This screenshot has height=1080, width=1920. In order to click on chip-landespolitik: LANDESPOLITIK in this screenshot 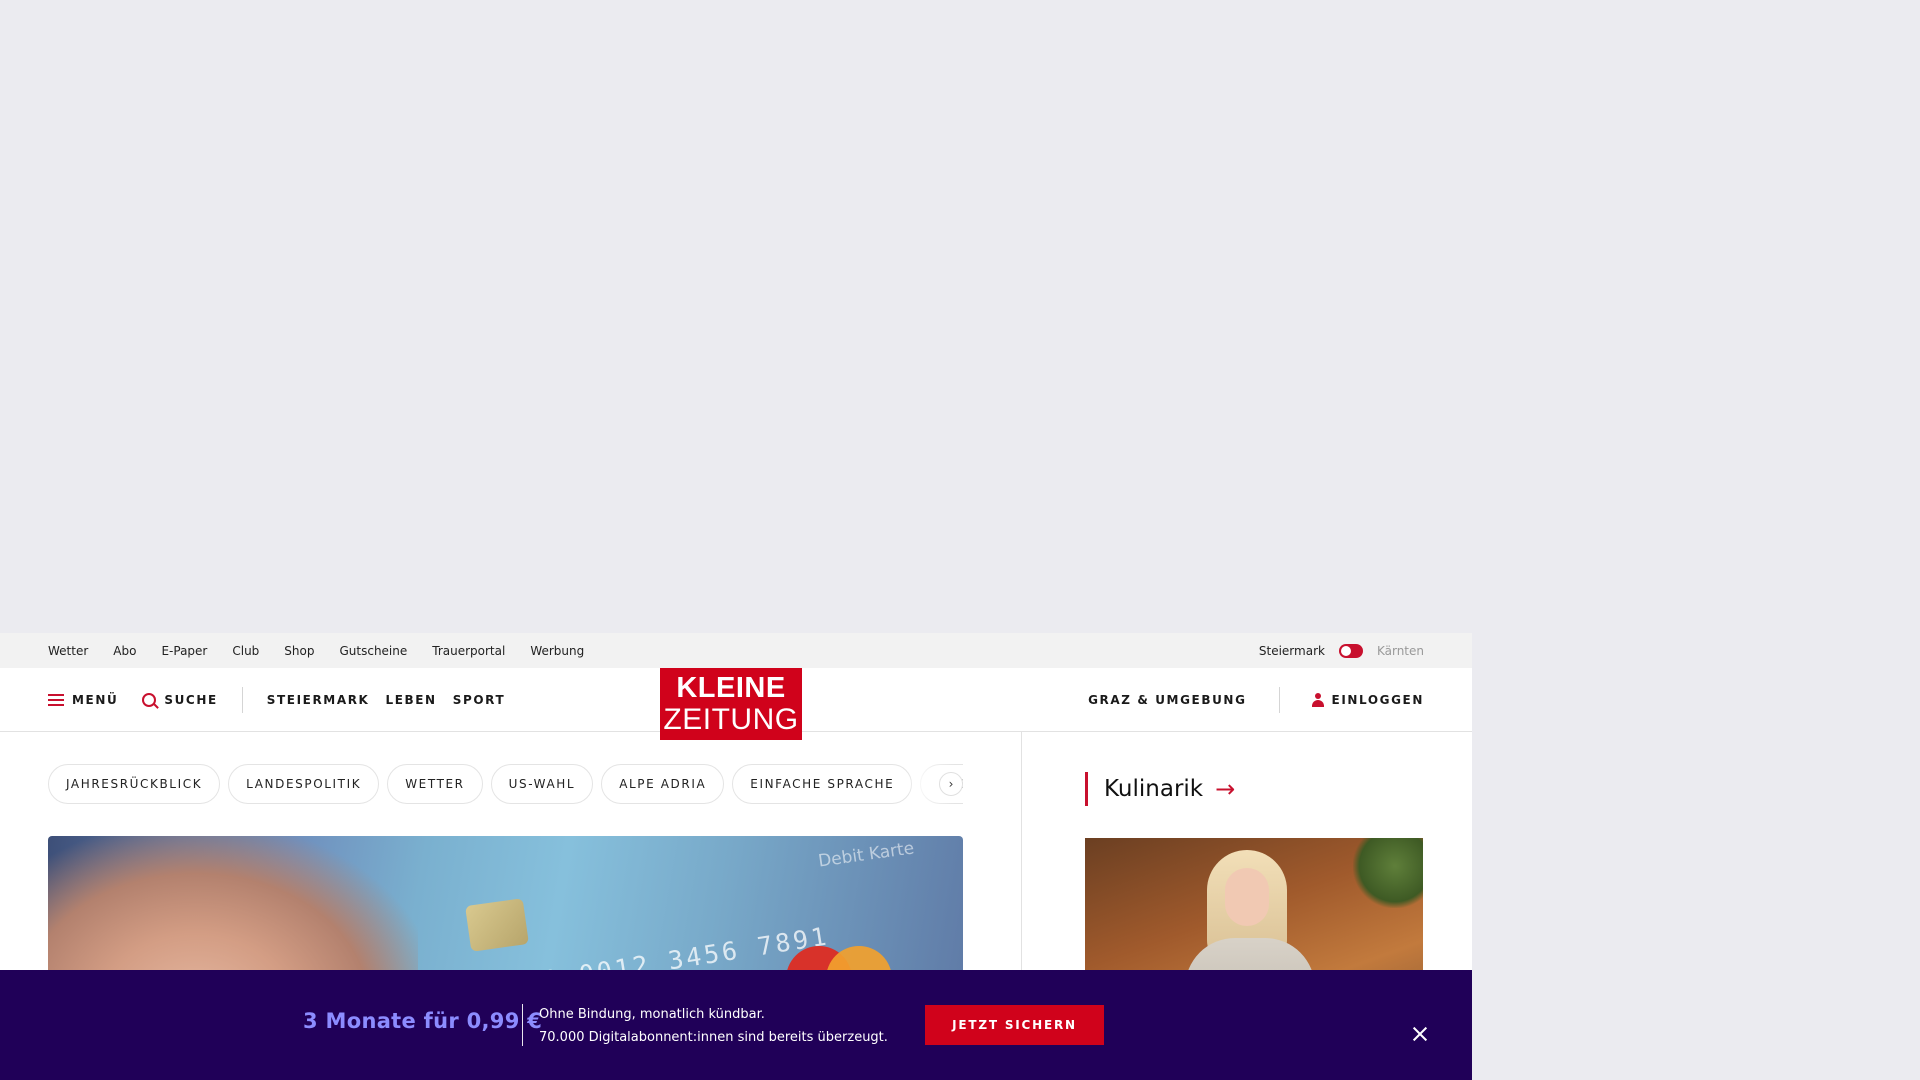, I will do `click(304, 784)`.